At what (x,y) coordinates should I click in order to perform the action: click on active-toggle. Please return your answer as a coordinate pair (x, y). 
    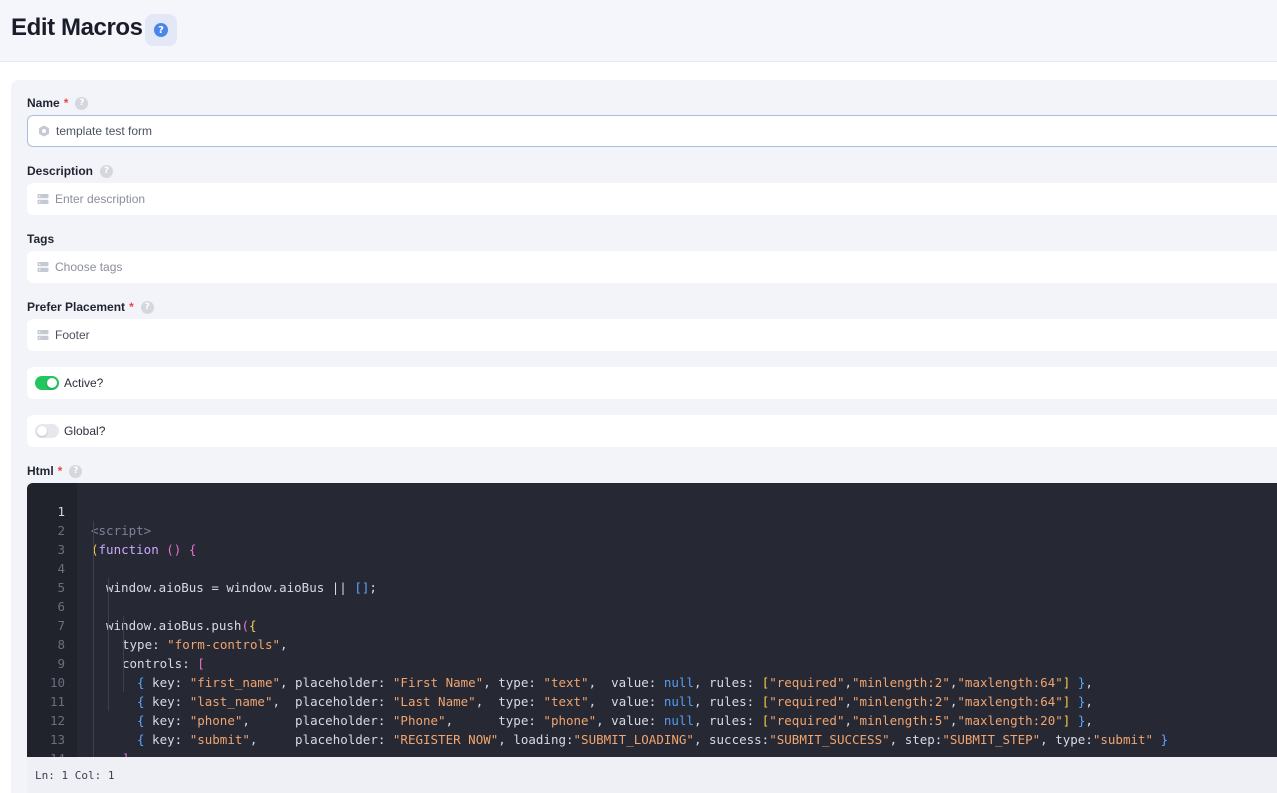
    Looking at the image, I should click on (47, 383).